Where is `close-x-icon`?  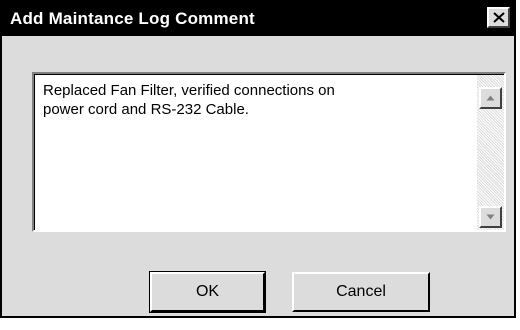 close-x-icon is located at coordinates (498, 17).